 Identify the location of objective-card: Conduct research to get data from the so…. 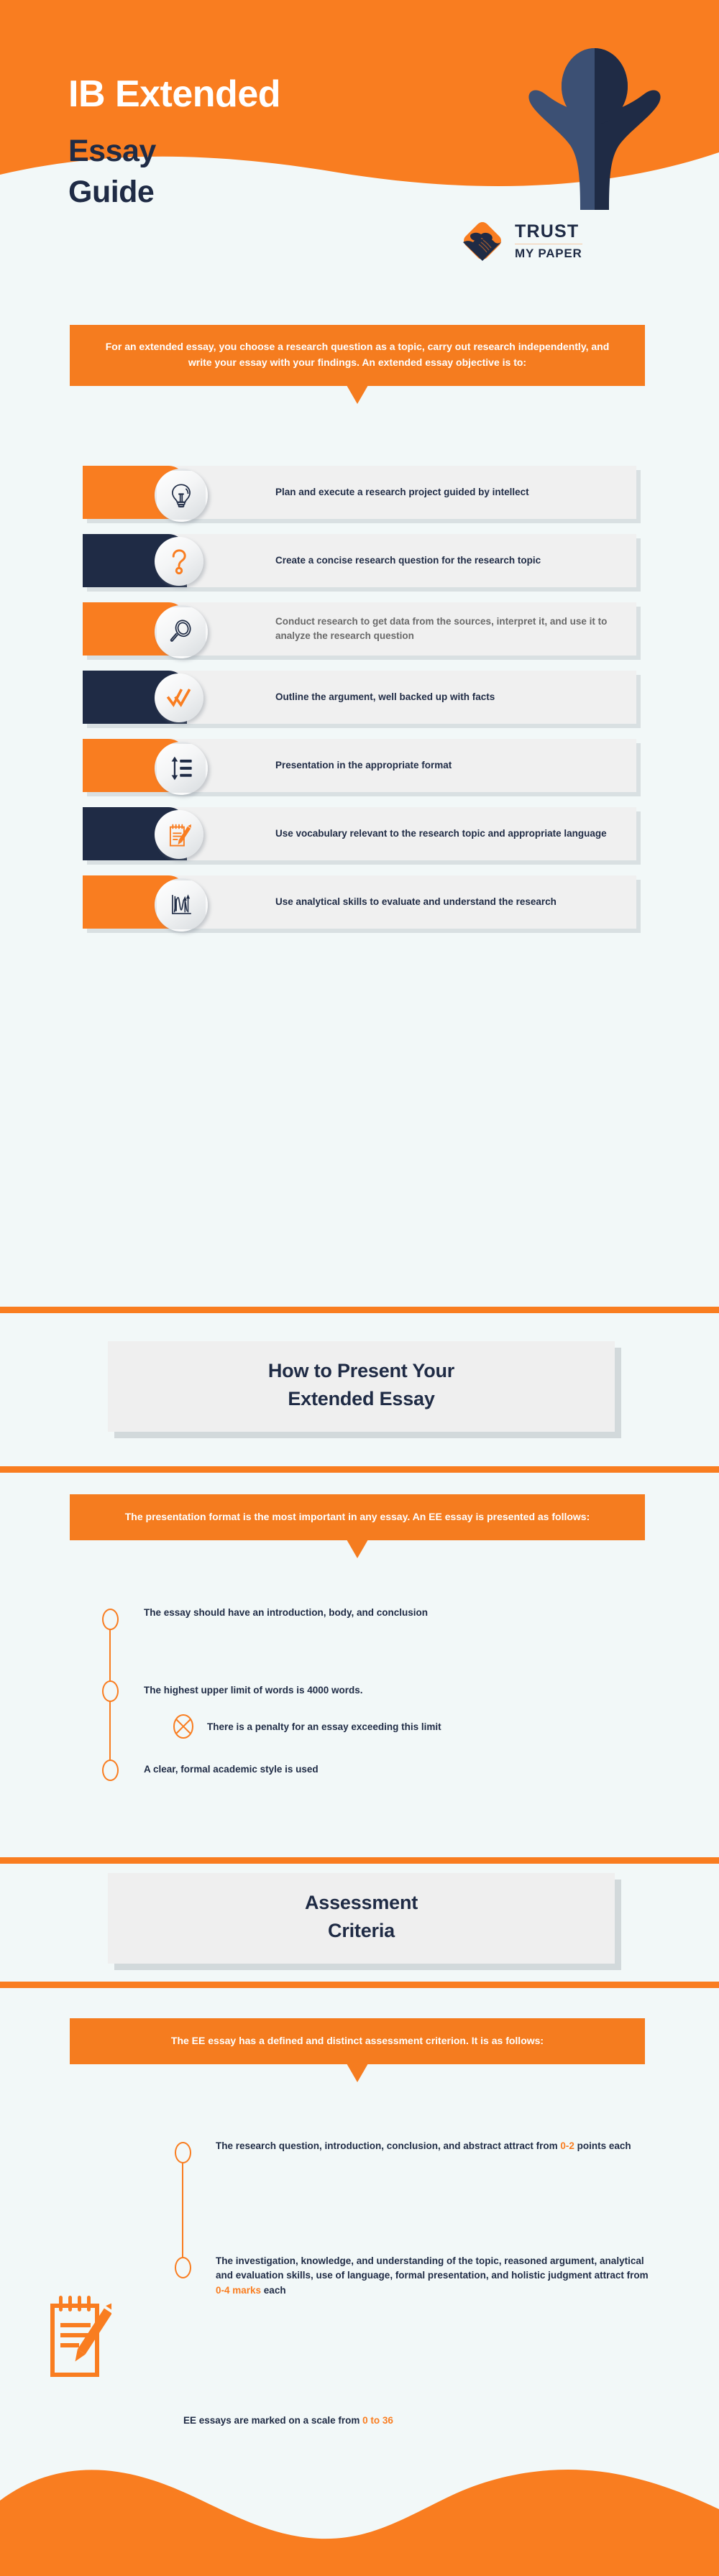
(359, 630).